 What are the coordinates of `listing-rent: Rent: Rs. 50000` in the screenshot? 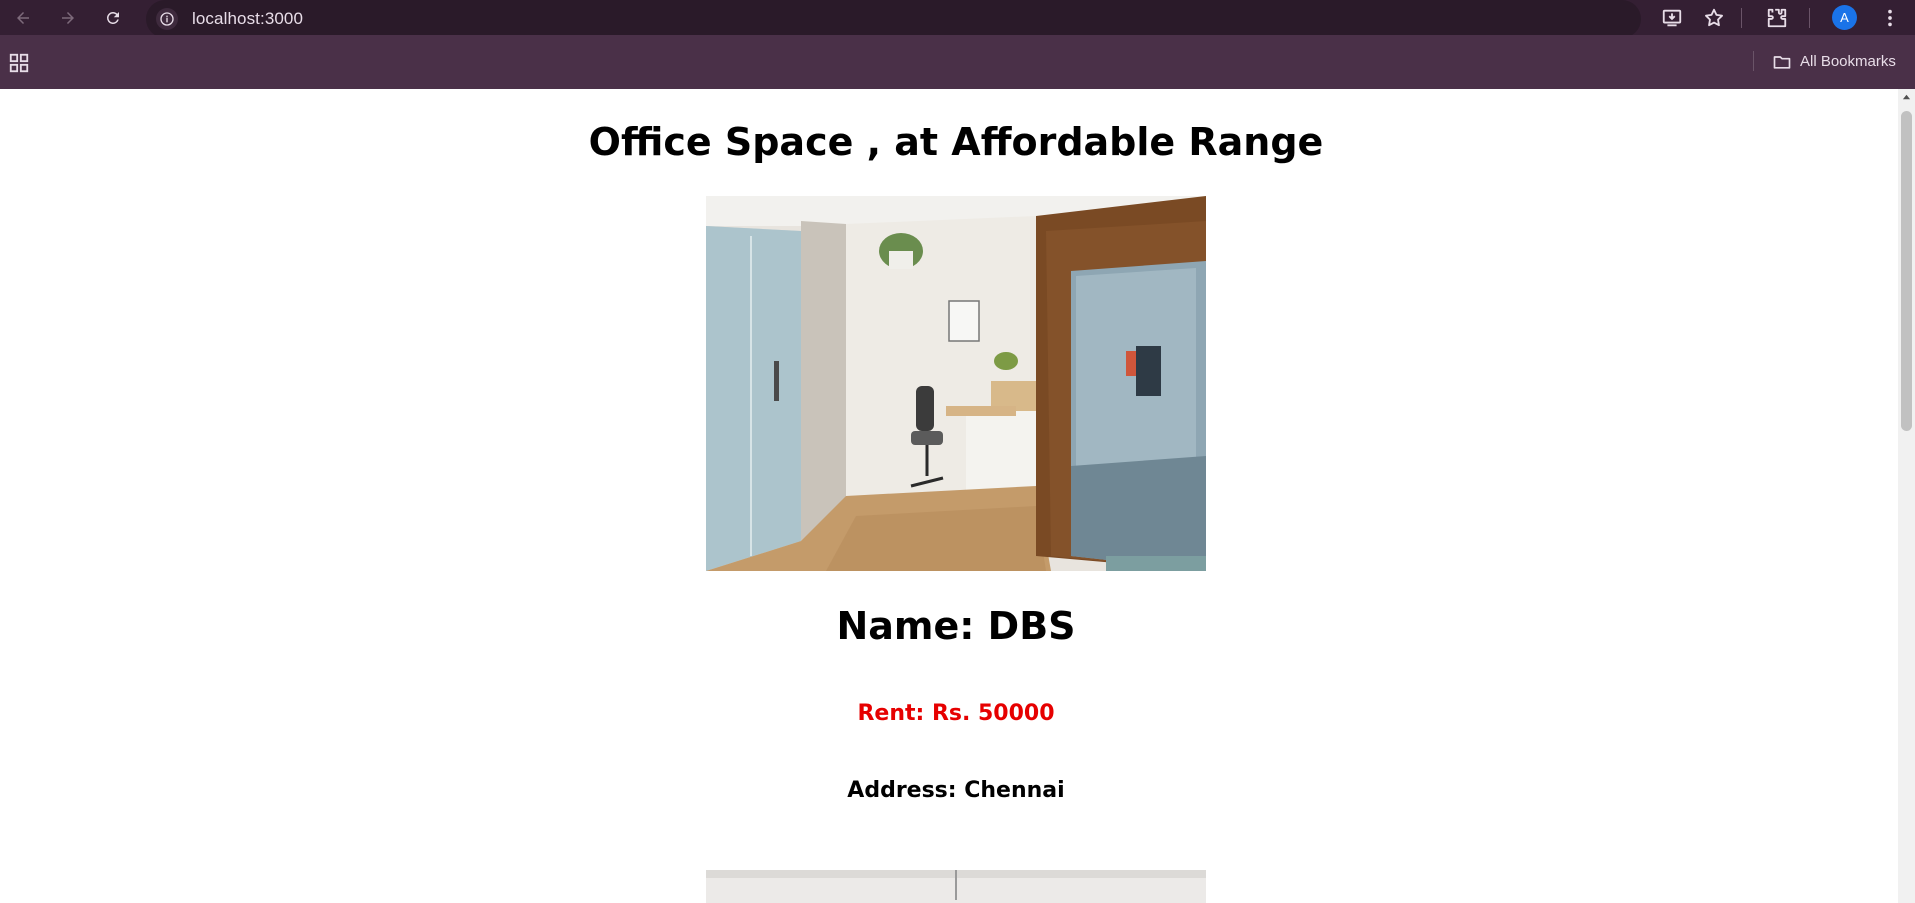 It's located at (956, 713).